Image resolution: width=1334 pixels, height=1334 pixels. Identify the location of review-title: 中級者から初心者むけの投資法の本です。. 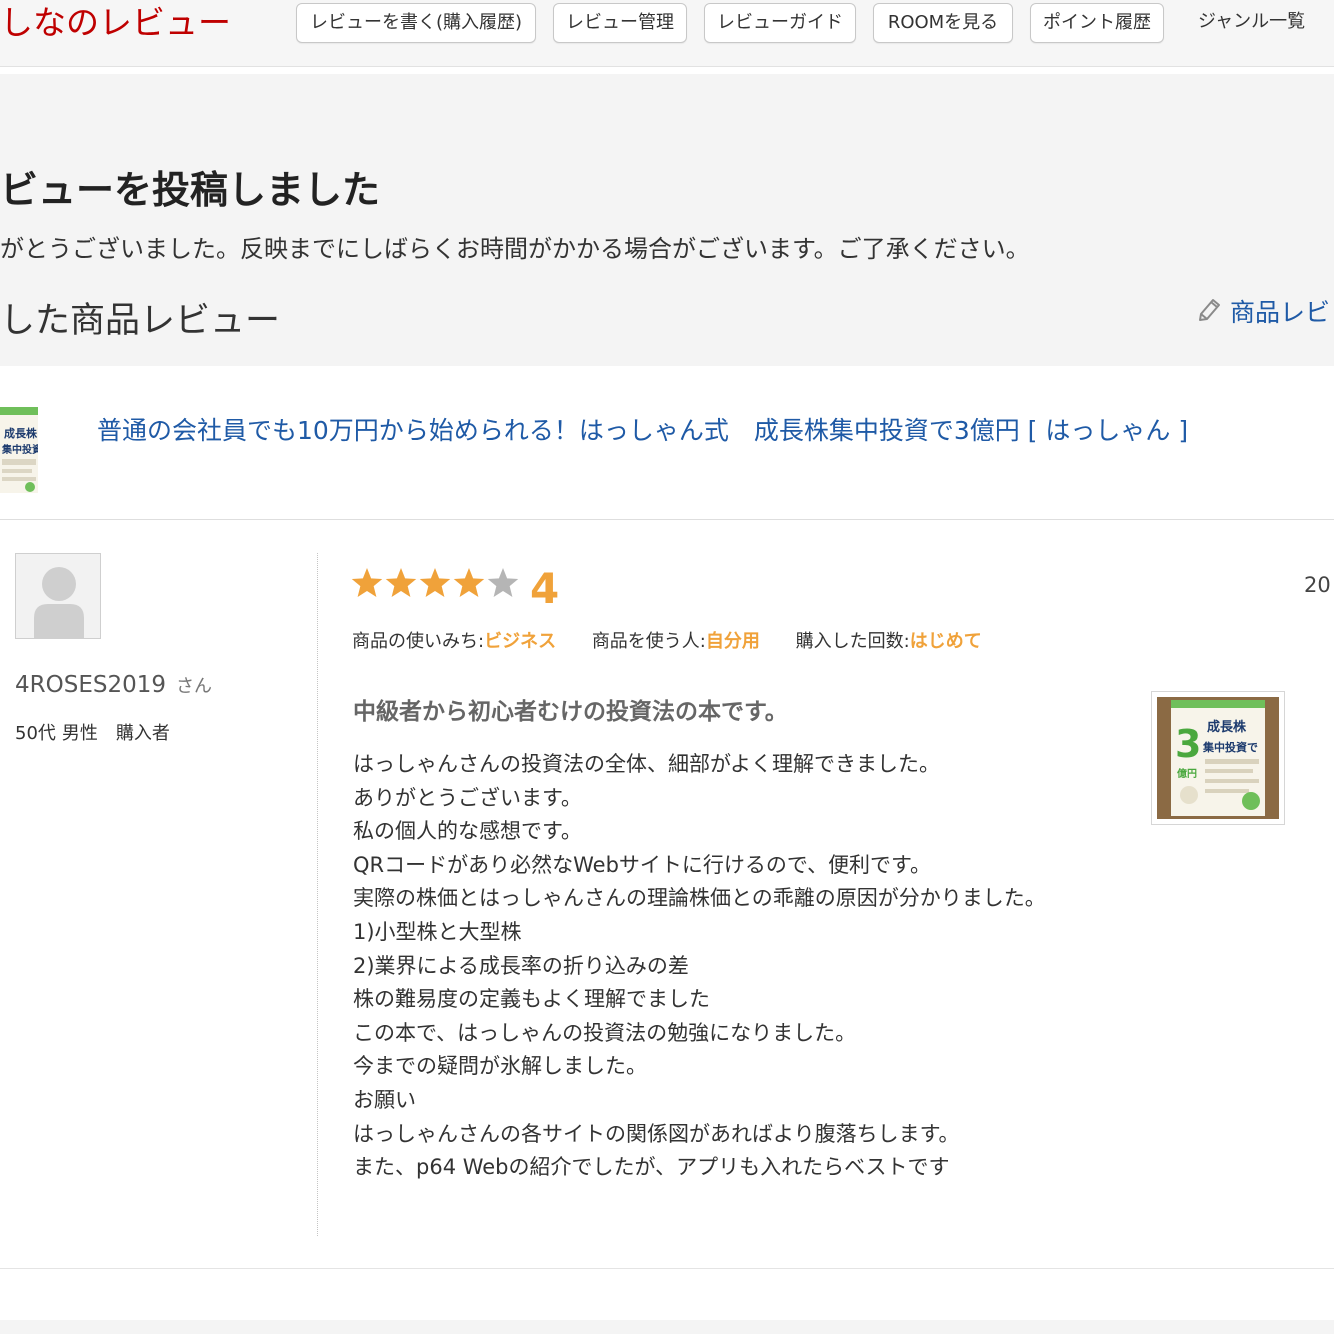
(570, 712).